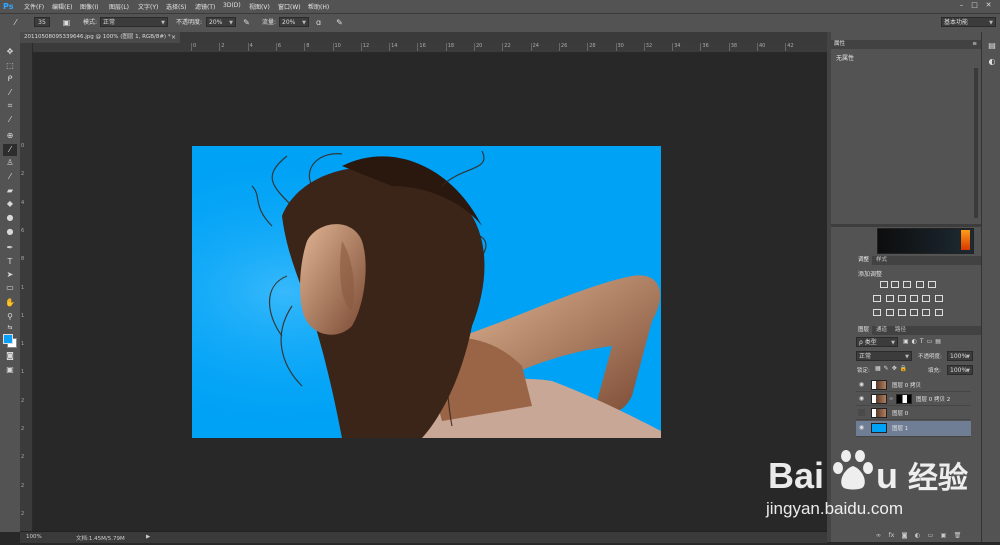  What do you see at coordinates (906, 385) in the screenshot?
I see `layer-name: 图层 0 拷贝` at bounding box center [906, 385].